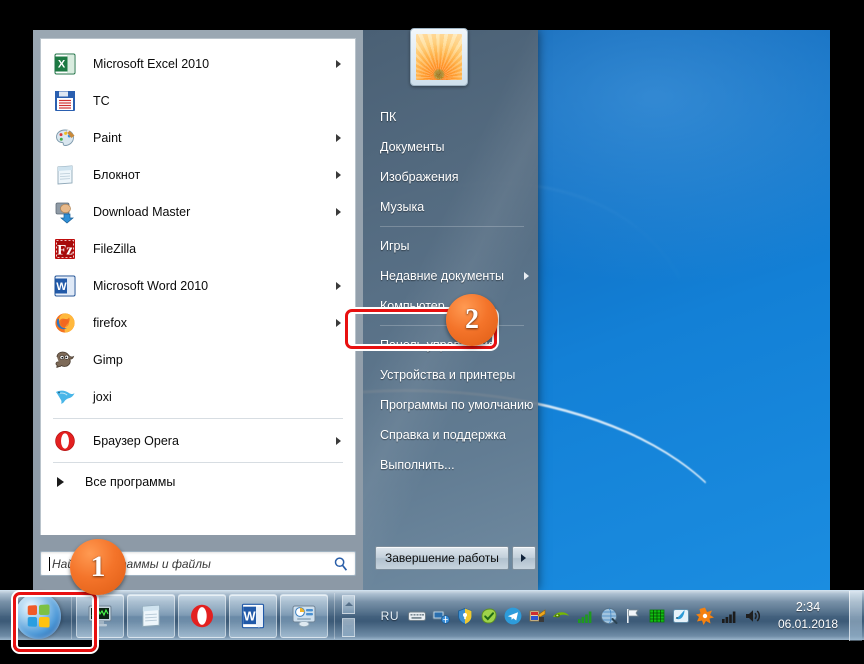  Describe the element at coordinates (412, 147) in the screenshot. I see `right-item-label: Документы` at that location.